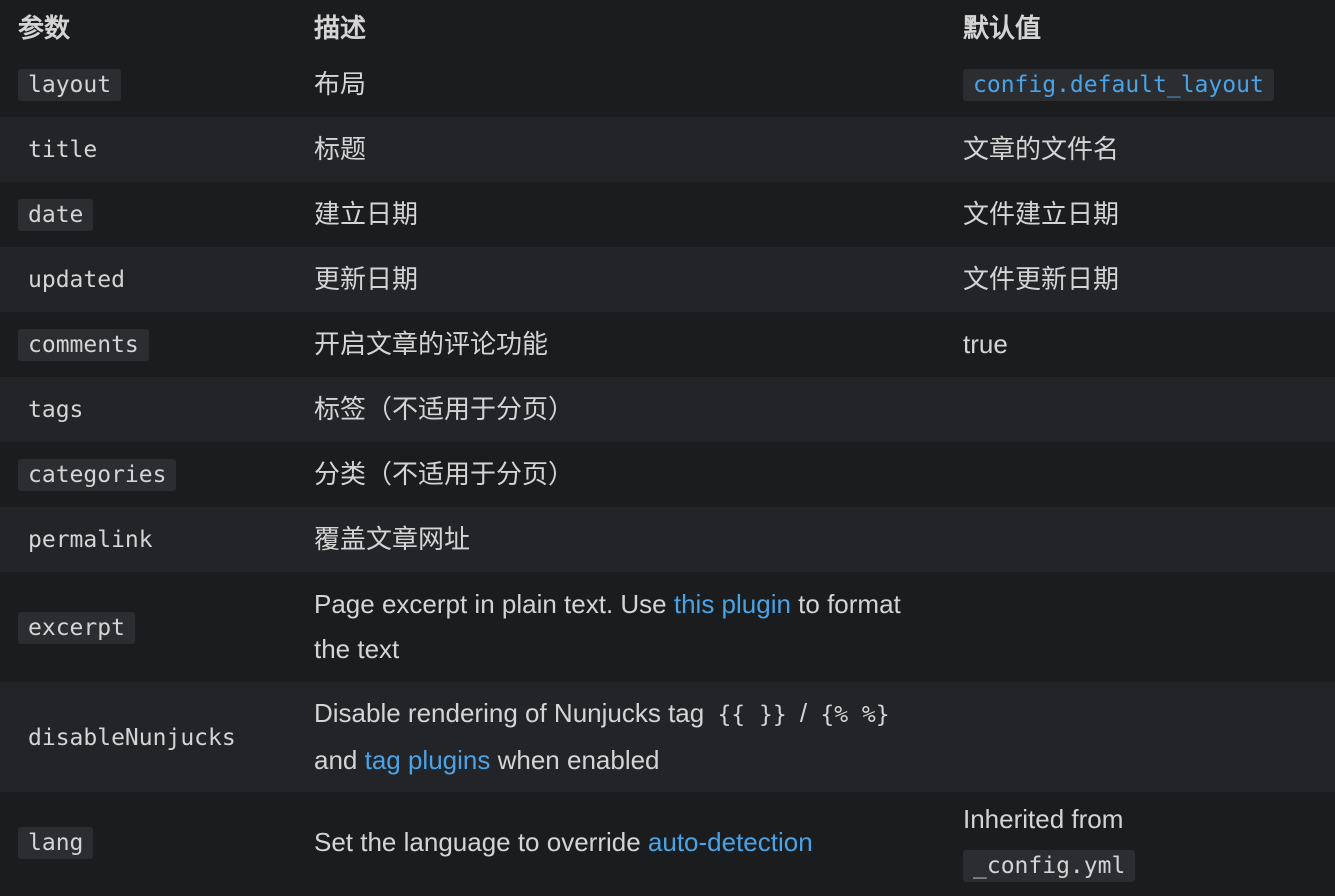 This screenshot has height=896, width=1335. What do you see at coordinates (148, 409) in the screenshot?
I see `param-cell: tags` at bounding box center [148, 409].